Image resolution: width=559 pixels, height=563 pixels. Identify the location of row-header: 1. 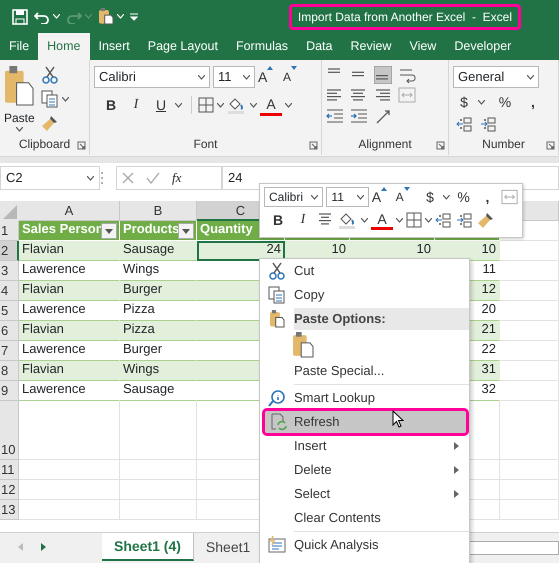
(9, 231).